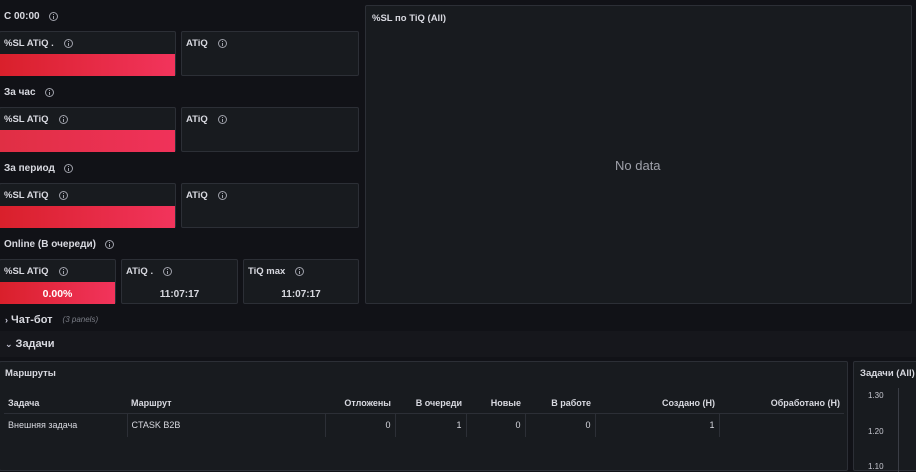 This screenshot has height=472, width=916. Describe the element at coordinates (80, 319) in the screenshot. I see `panel-count: (3 panels)` at that location.